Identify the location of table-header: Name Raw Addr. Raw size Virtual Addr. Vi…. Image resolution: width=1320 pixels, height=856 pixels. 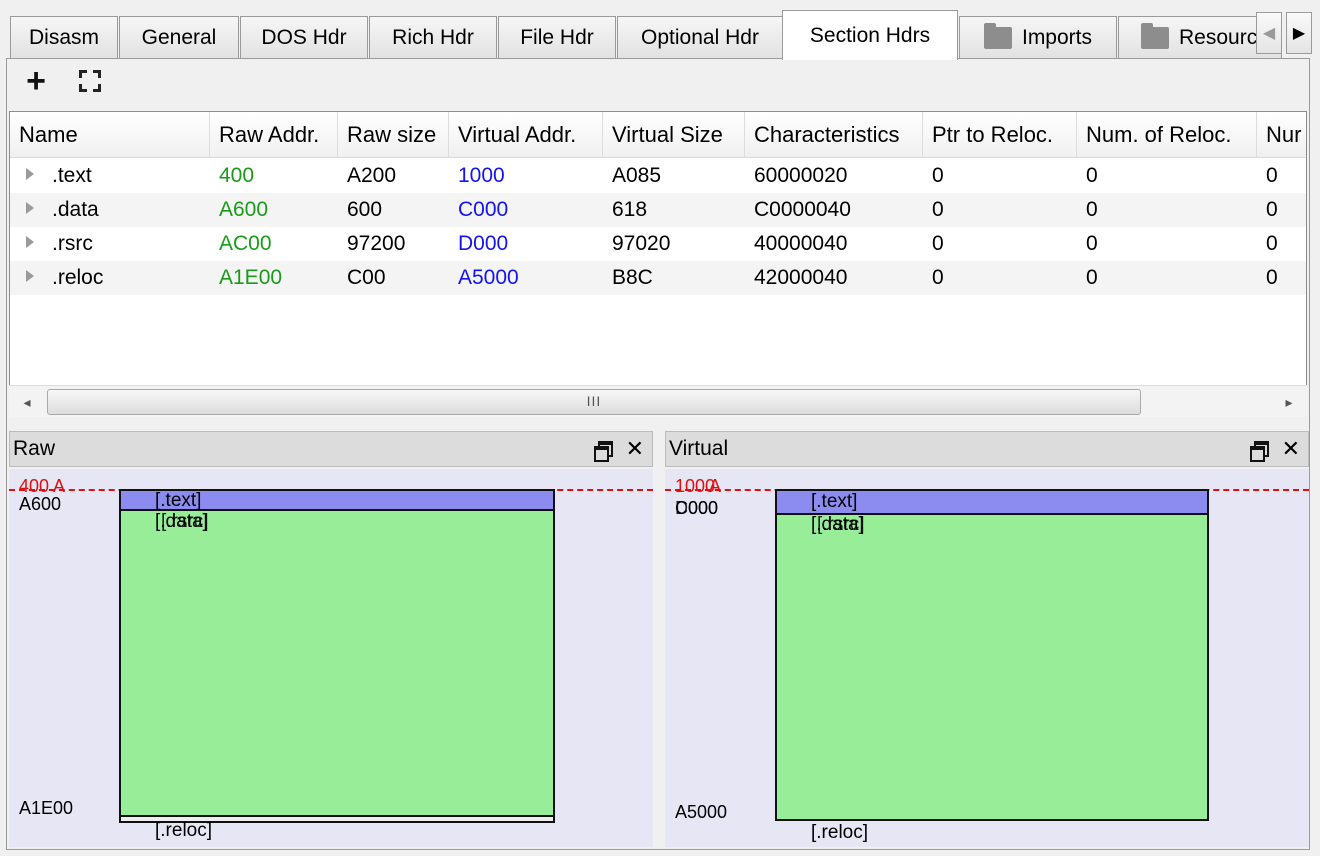
(658, 135).